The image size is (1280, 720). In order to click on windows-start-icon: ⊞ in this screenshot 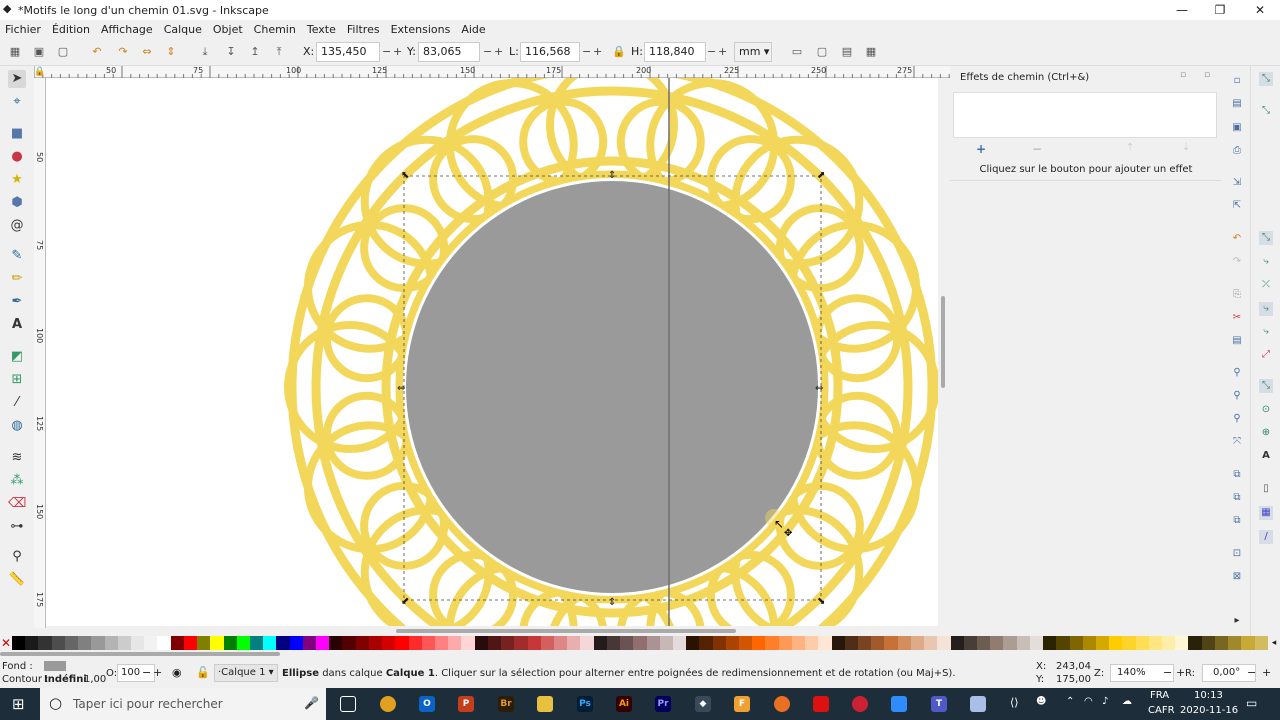, I will do `click(18, 704)`.